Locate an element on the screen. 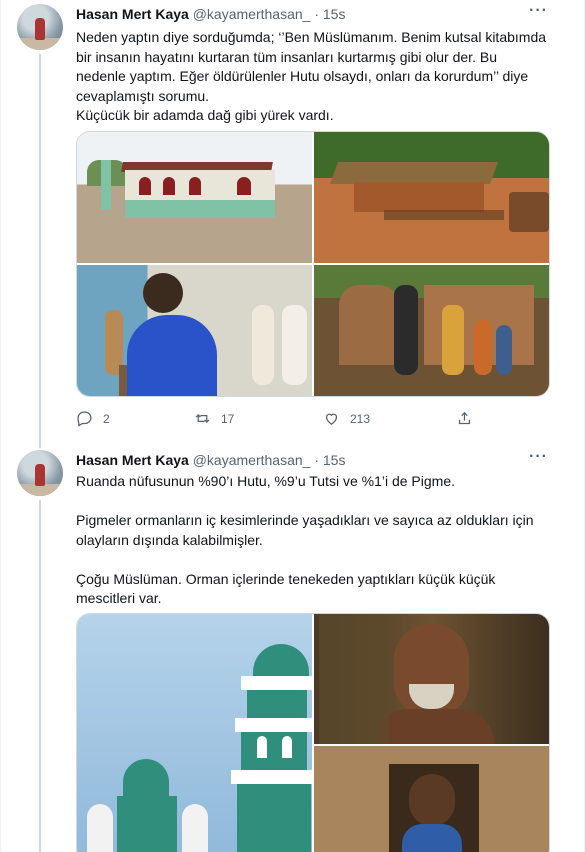  text-line: olayların dışında kalabilmişler. is located at coordinates (169, 539).